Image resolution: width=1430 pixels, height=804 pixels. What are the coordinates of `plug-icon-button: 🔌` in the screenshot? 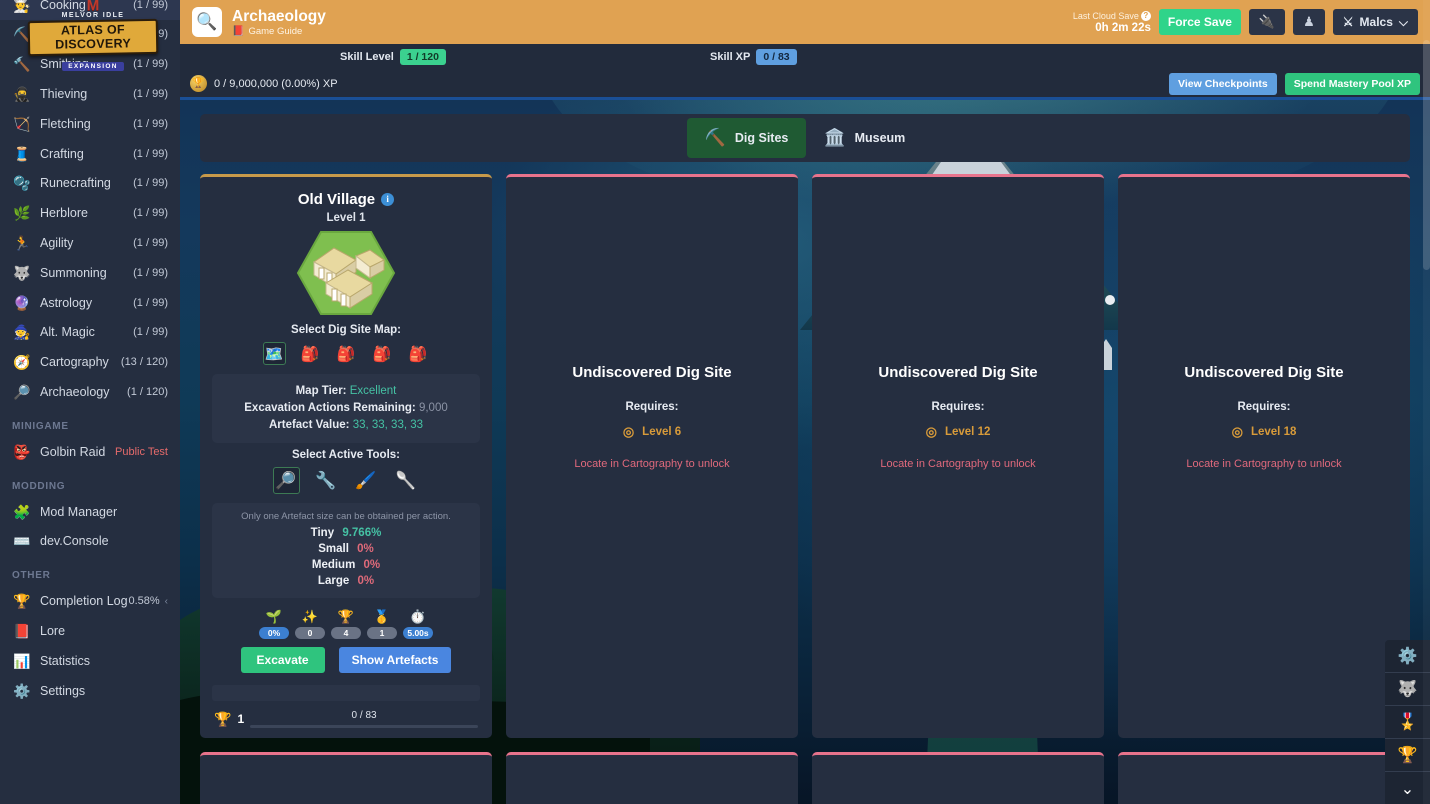 It's located at (1267, 22).